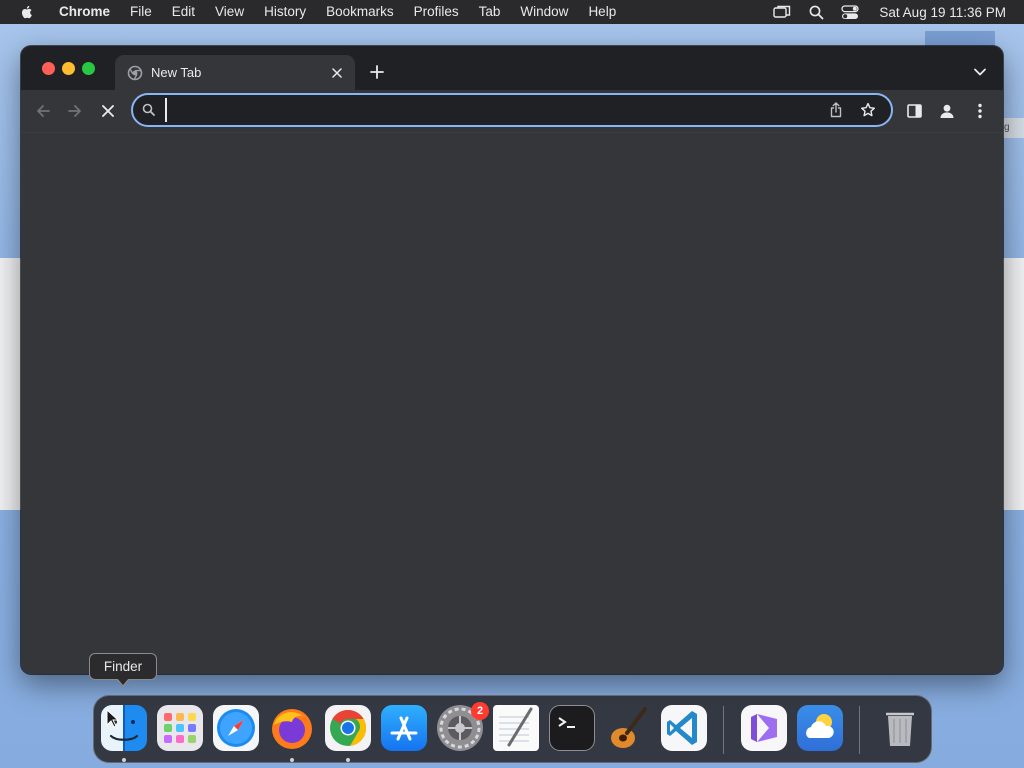  Describe the element at coordinates (960, 39) in the screenshot. I see `background-window-edge` at that location.